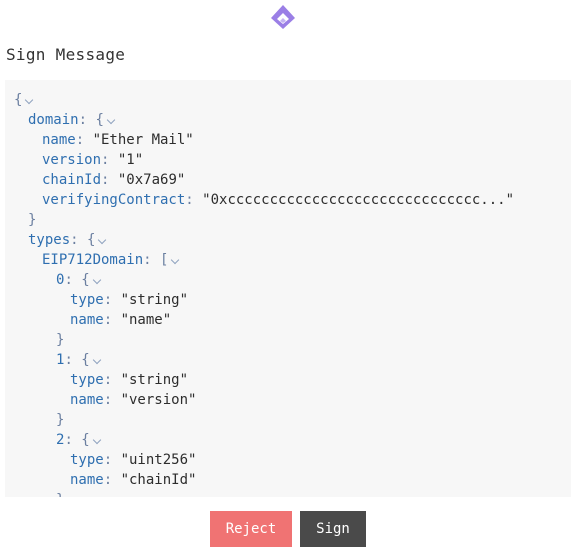  What do you see at coordinates (151, 180) in the screenshot?
I see `json-value: "0x7a69"` at bounding box center [151, 180].